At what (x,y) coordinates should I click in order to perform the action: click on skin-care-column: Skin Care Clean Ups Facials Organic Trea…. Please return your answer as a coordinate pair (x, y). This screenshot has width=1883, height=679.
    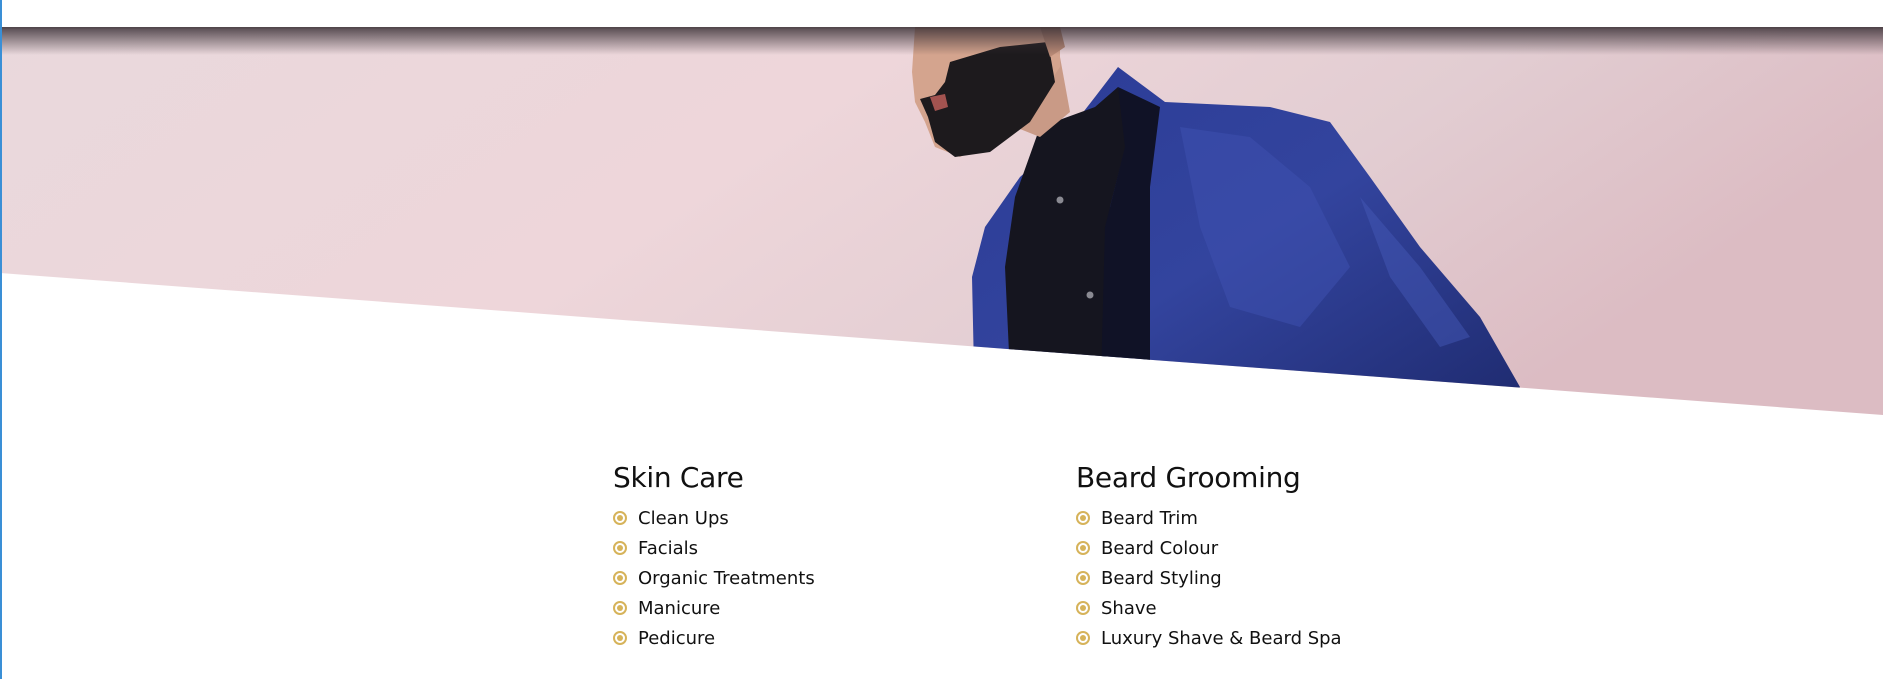
    Looking at the image, I should click on (833, 556).